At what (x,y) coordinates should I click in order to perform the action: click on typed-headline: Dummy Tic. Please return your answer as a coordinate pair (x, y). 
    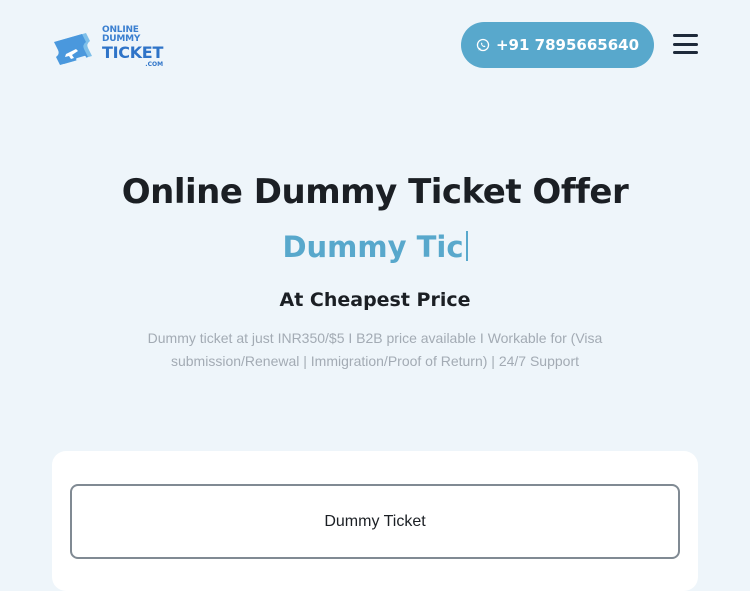
    Looking at the image, I should click on (375, 247).